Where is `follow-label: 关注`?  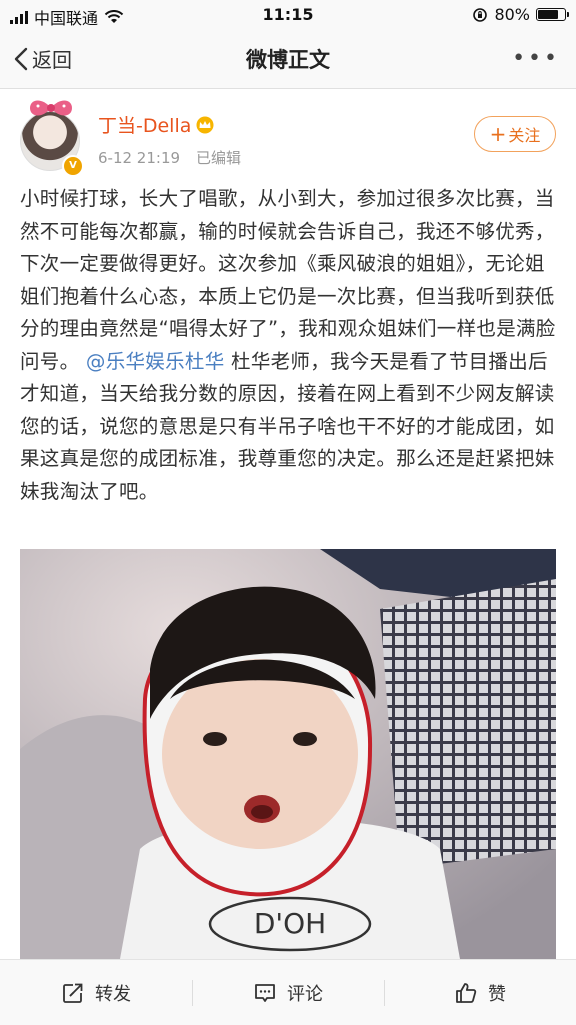
follow-label: 关注 is located at coordinates (524, 135).